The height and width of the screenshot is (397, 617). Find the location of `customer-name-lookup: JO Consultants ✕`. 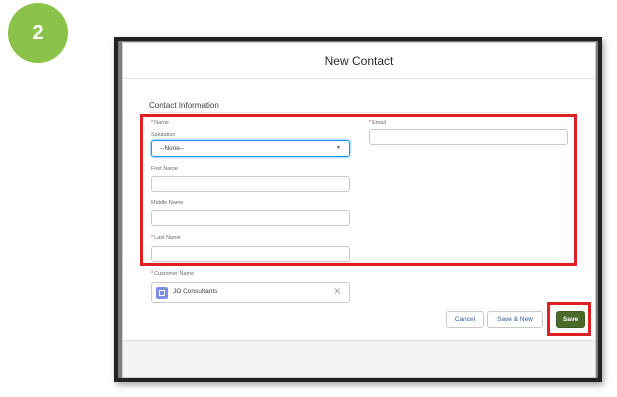

customer-name-lookup: JO Consultants ✕ is located at coordinates (250, 292).